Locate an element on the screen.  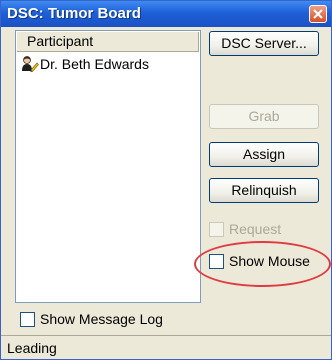
show-message-log-checkbox is located at coordinates (27, 319).